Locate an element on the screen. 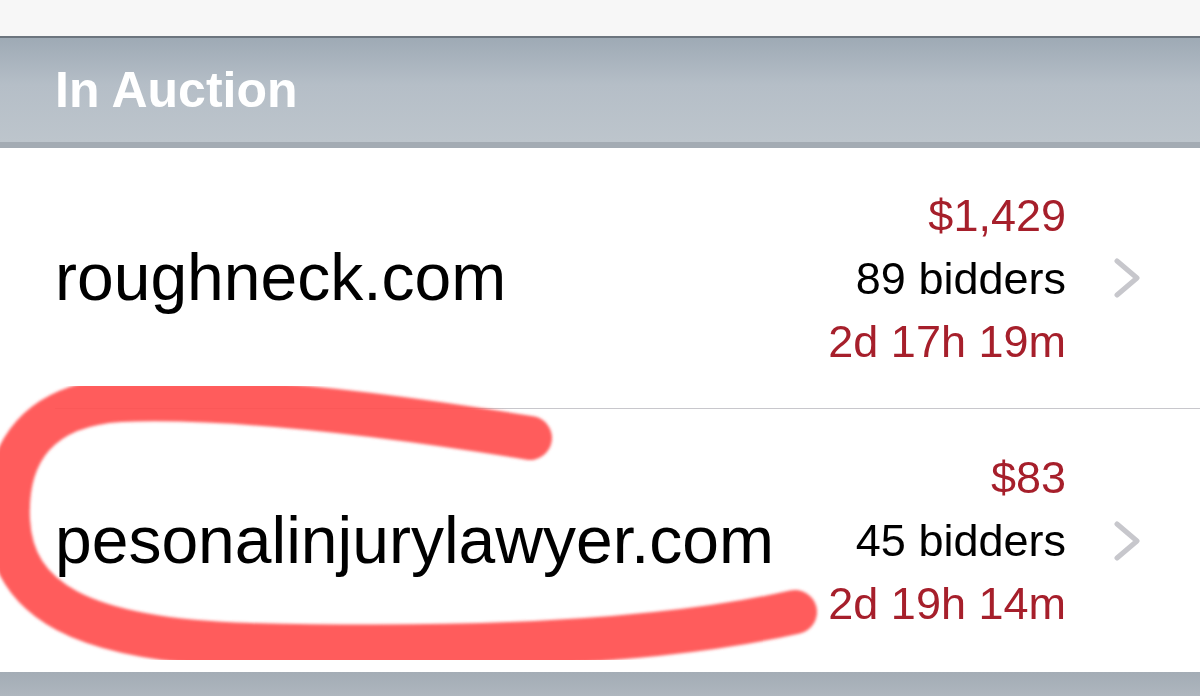 The image size is (1200, 696). current-price: $83 is located at coordinates (1028, 478).